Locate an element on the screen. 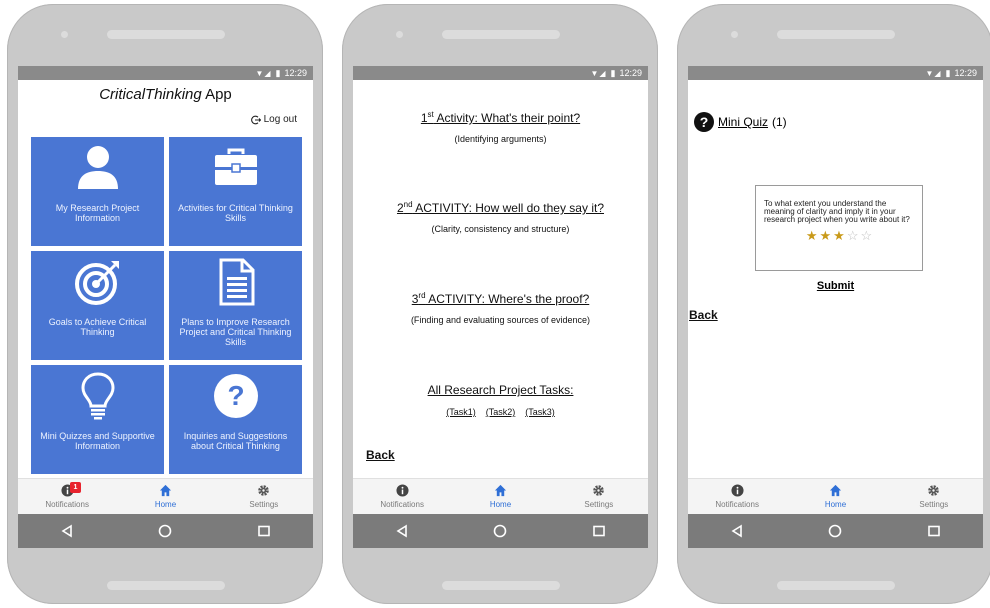 The width and height of the screenshot is (990, 608). tile-activities: Activities for Critical Thinking Skills is located at coordinates (235, 191).